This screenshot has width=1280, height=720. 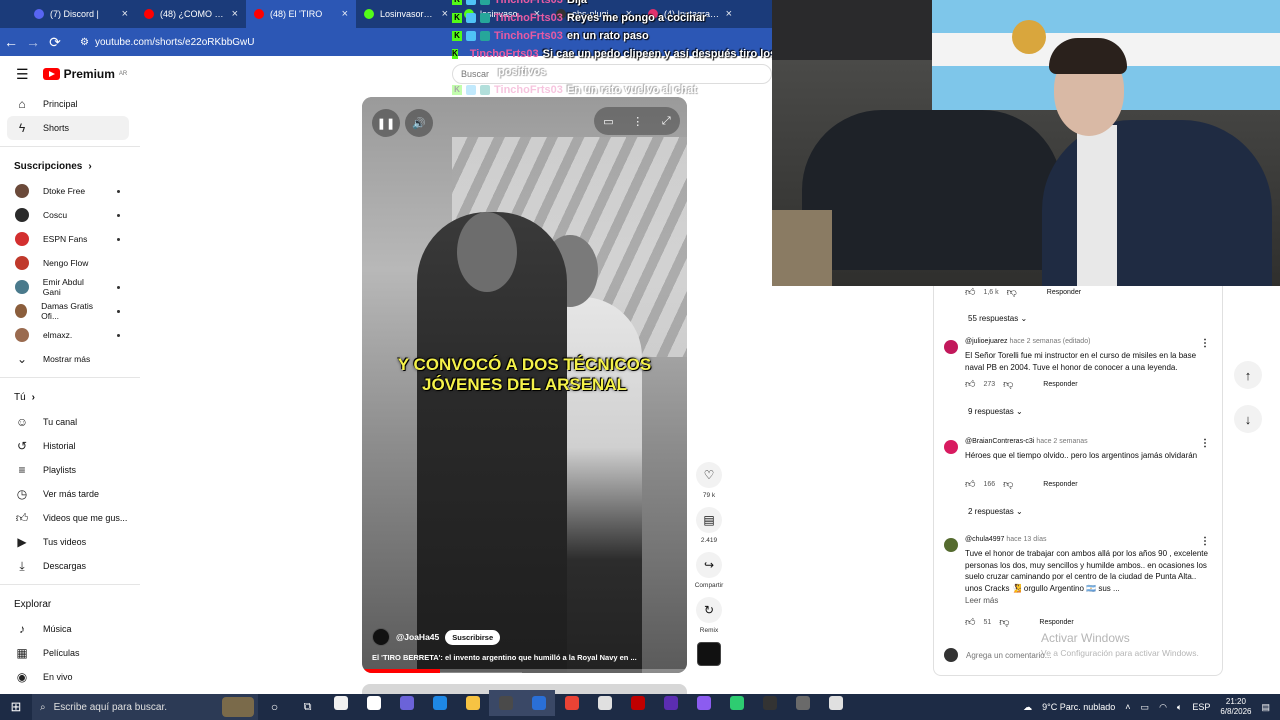 What do you see at coordinates (981, 600) in the screenshot?
I see `read-more-link: Leer más` at bounding box center [981, 600].